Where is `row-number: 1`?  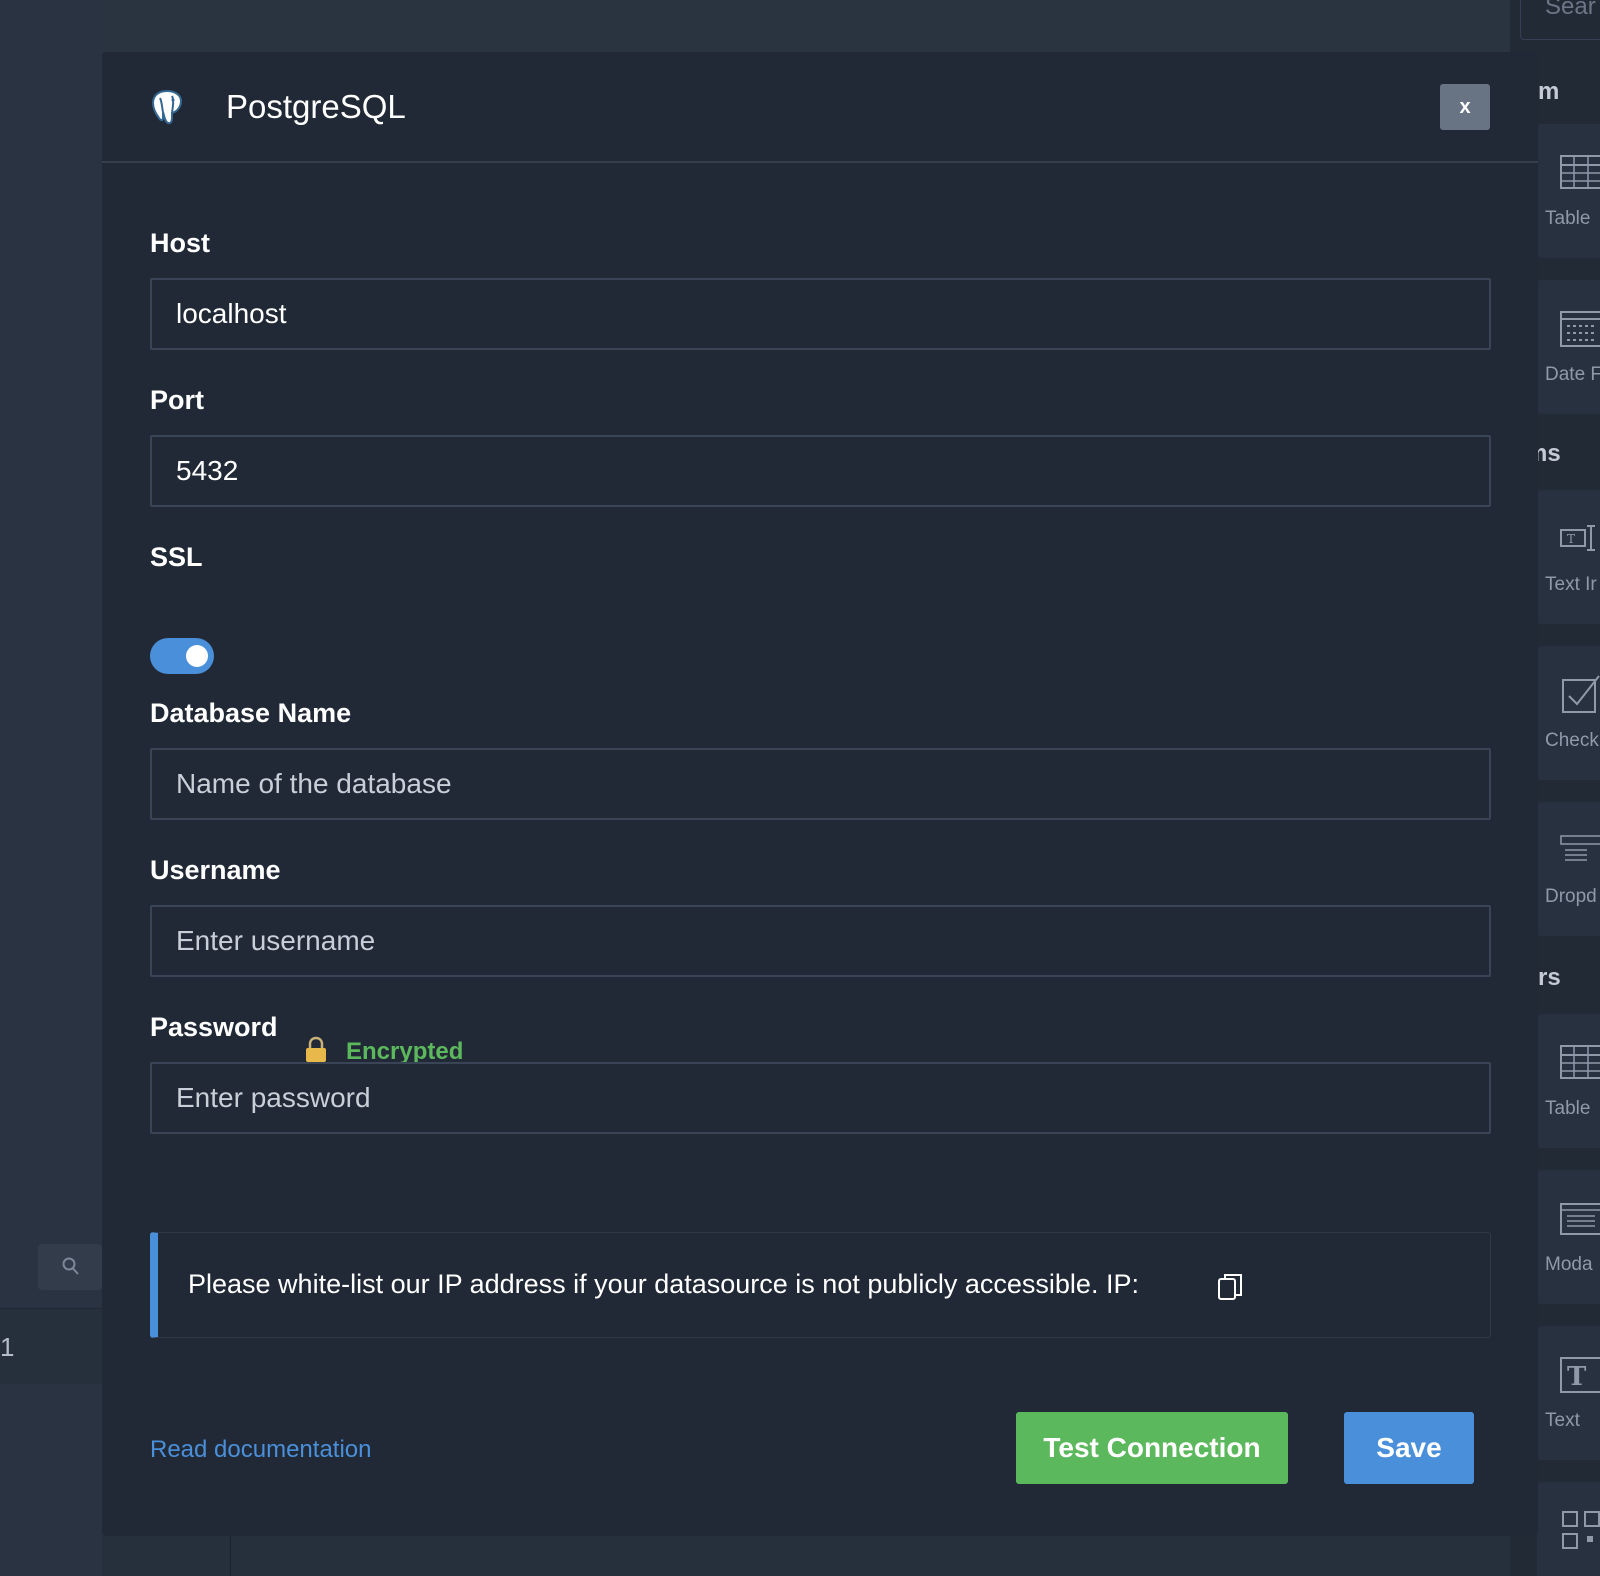 row-number: 1 is located at coordinates (7, 1347).